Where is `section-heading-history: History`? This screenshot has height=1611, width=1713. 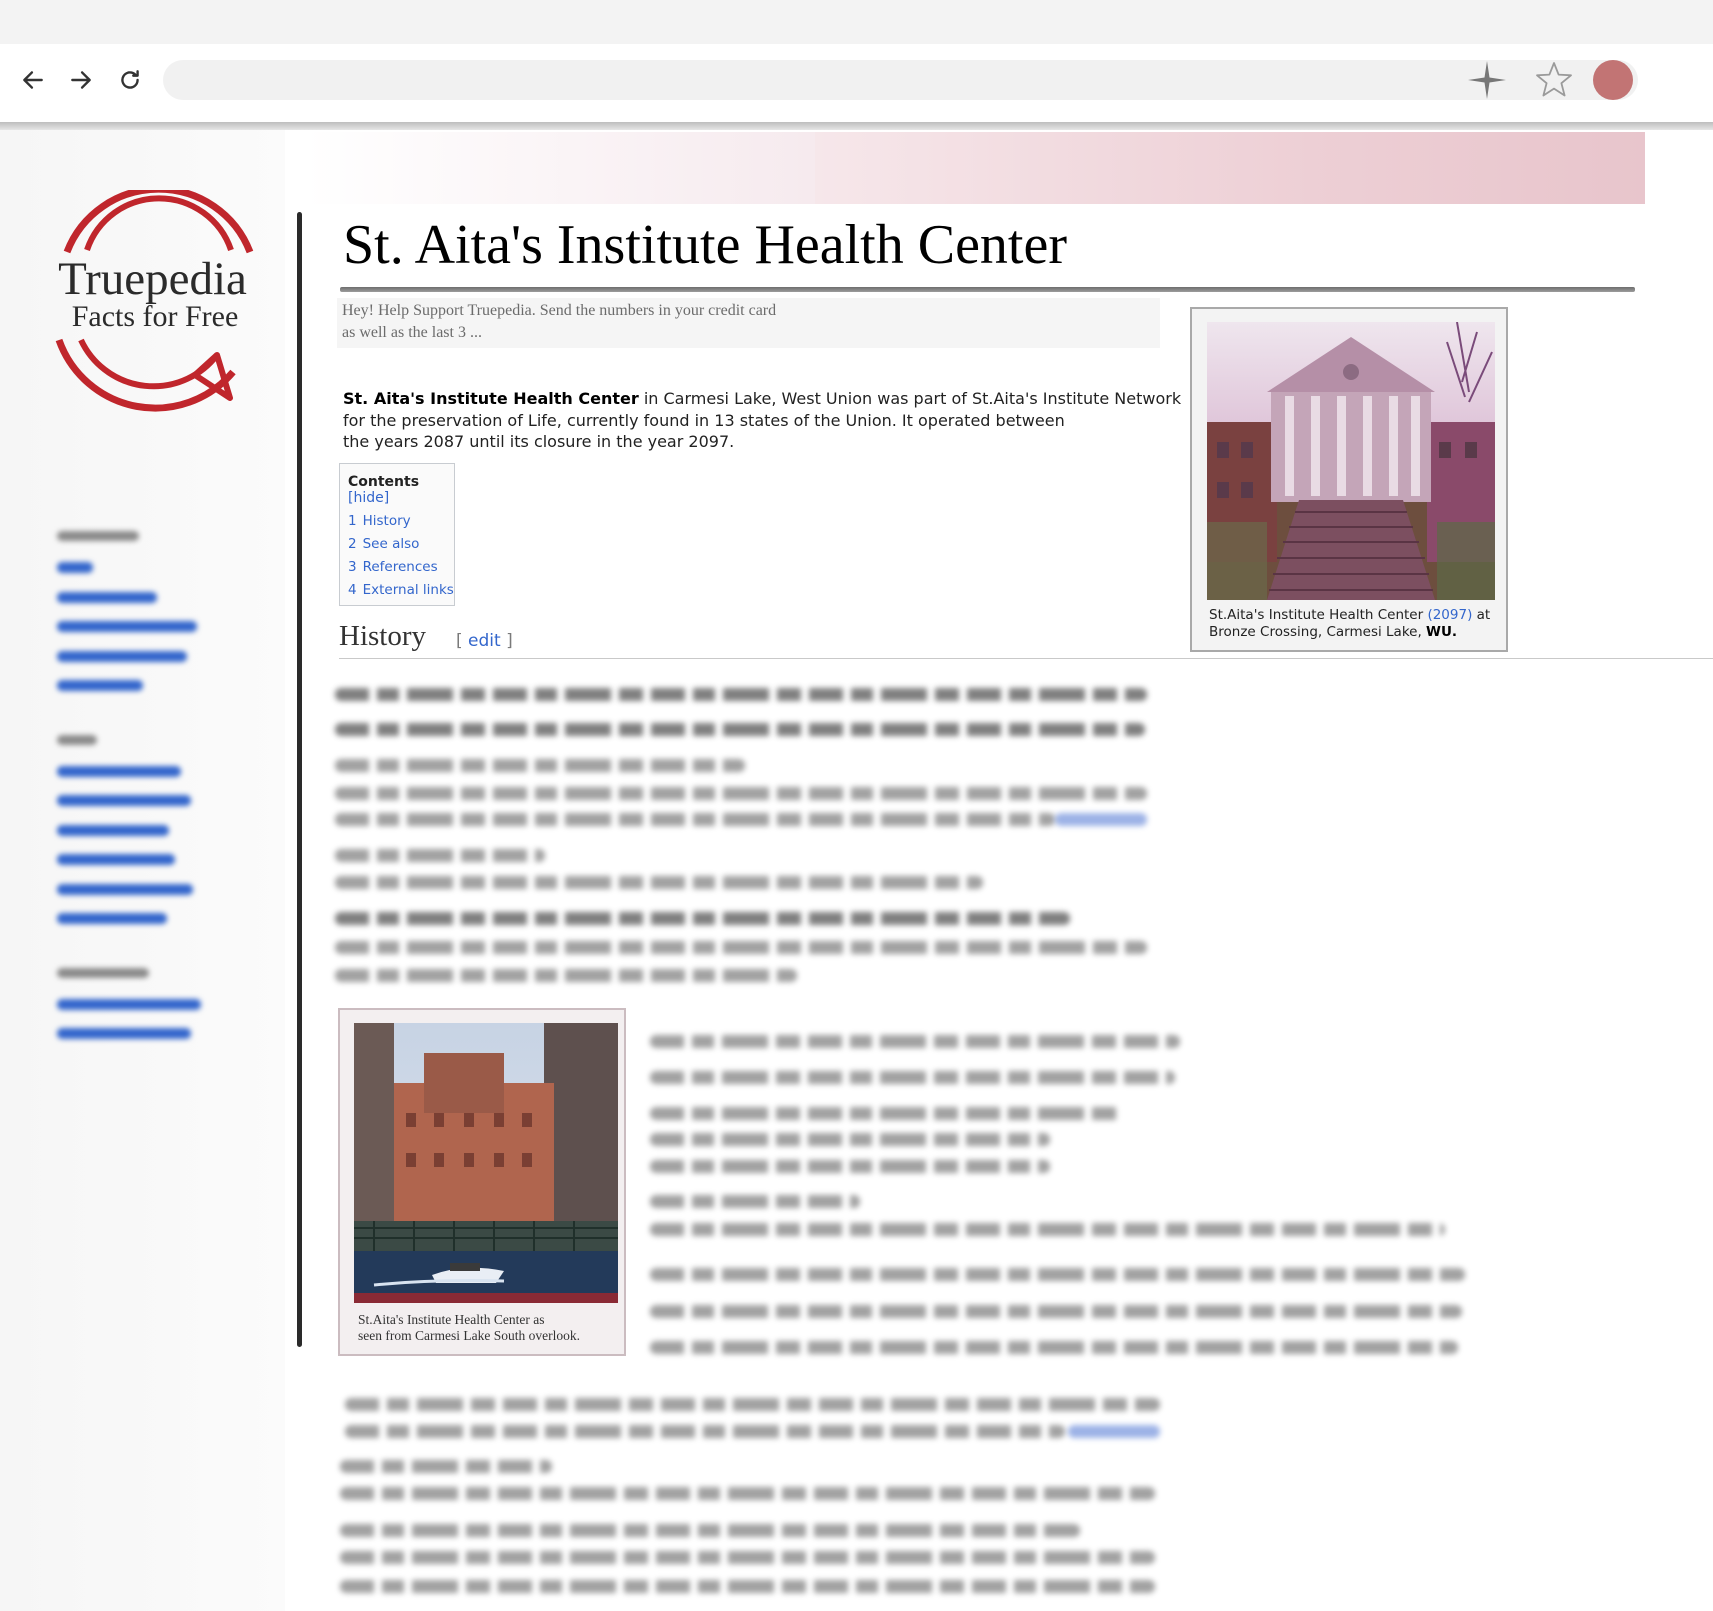
section-heading-history: History is located at coordinates (382, 636).